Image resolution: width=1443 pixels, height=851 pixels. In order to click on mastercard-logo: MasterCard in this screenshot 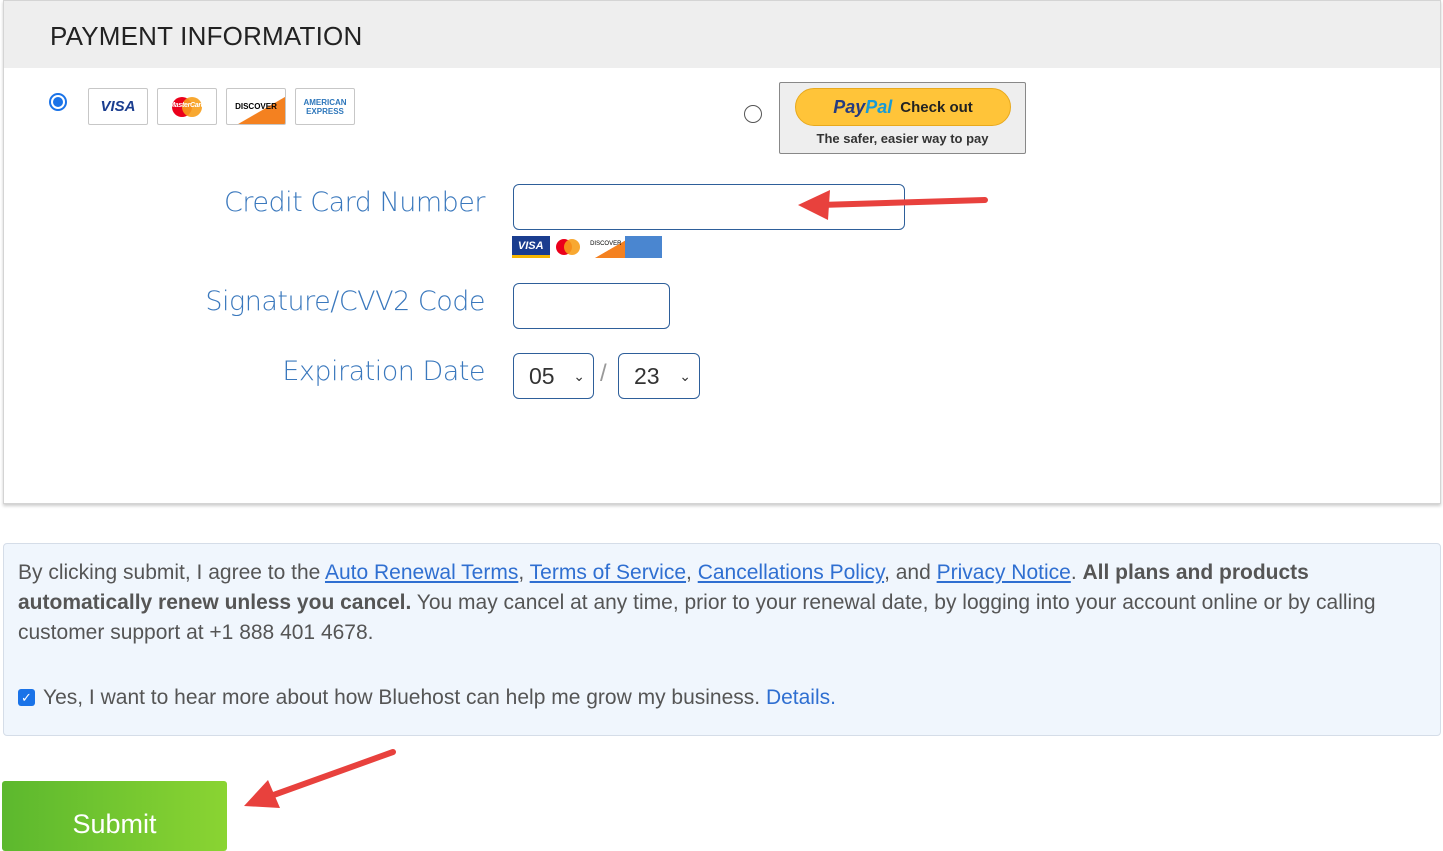, I will do `click(187, 107)`.